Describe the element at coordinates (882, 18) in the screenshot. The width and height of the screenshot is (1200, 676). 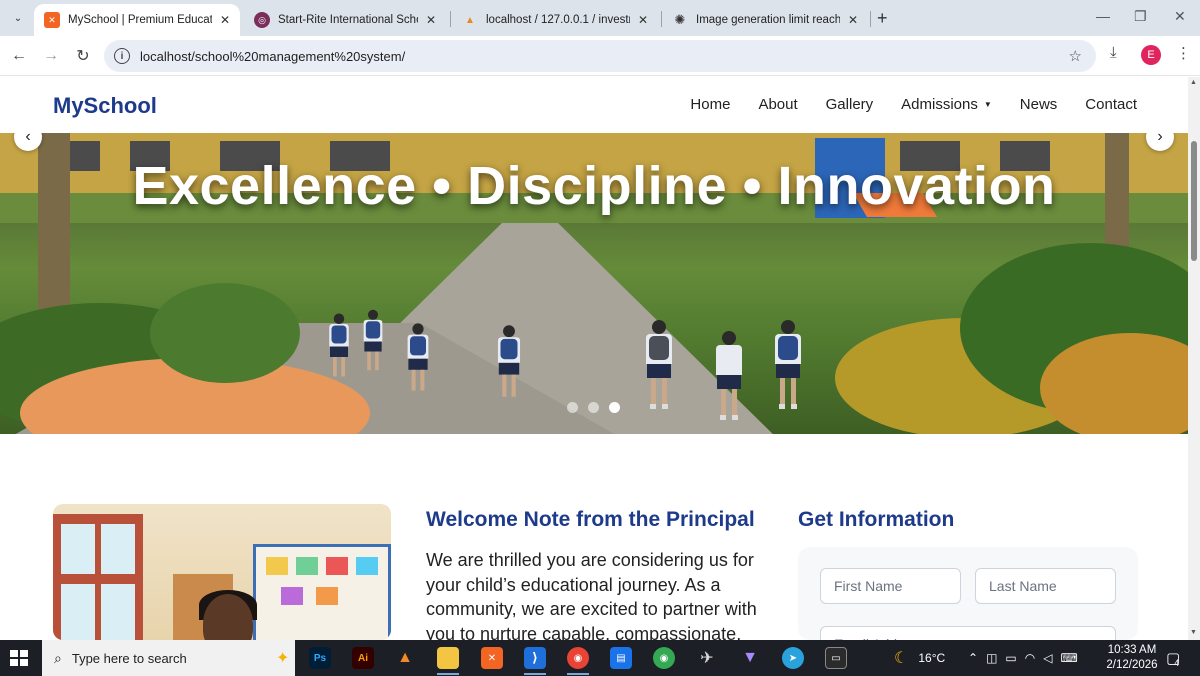
I see `new-tab-plus-icon: +` at that location.